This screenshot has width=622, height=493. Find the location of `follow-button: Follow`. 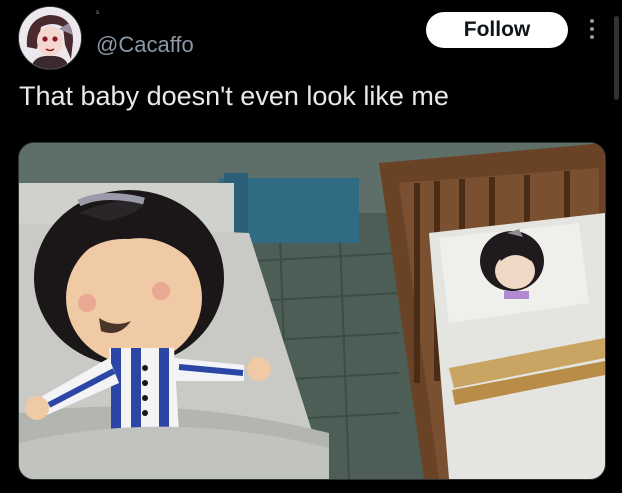

follow-button: Follow is located at coordinates (497, 30).